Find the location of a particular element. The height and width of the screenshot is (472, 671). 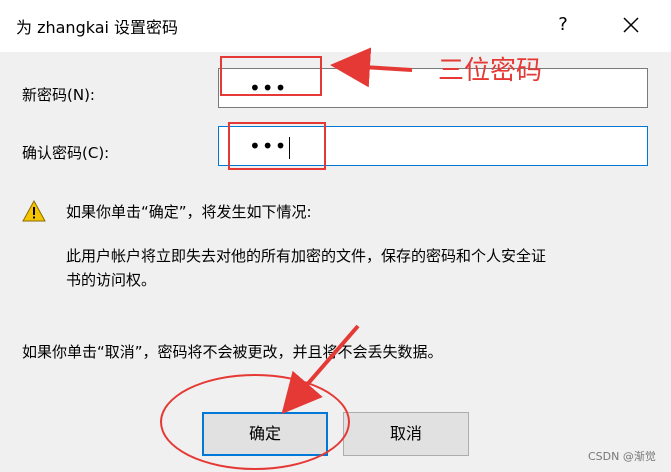

watermark: CSDN @渐觉 is located at coordinates (622, 456).